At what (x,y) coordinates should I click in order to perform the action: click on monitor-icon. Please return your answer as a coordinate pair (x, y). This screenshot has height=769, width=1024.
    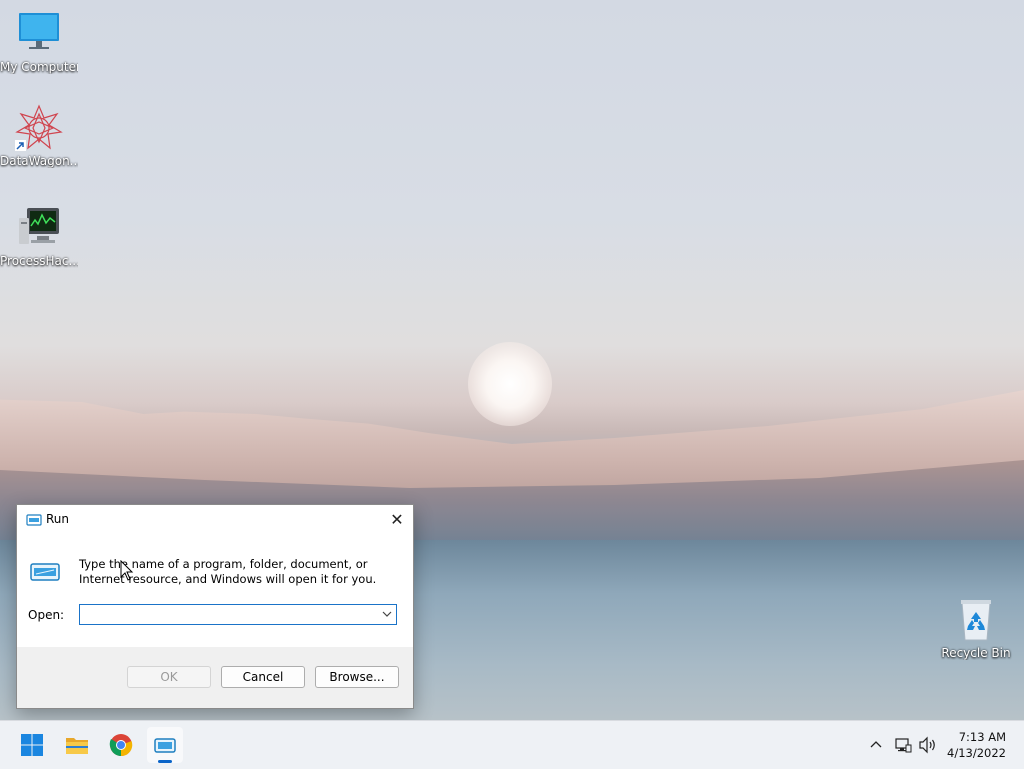
    Looking at the image, I should click on (39, 34).